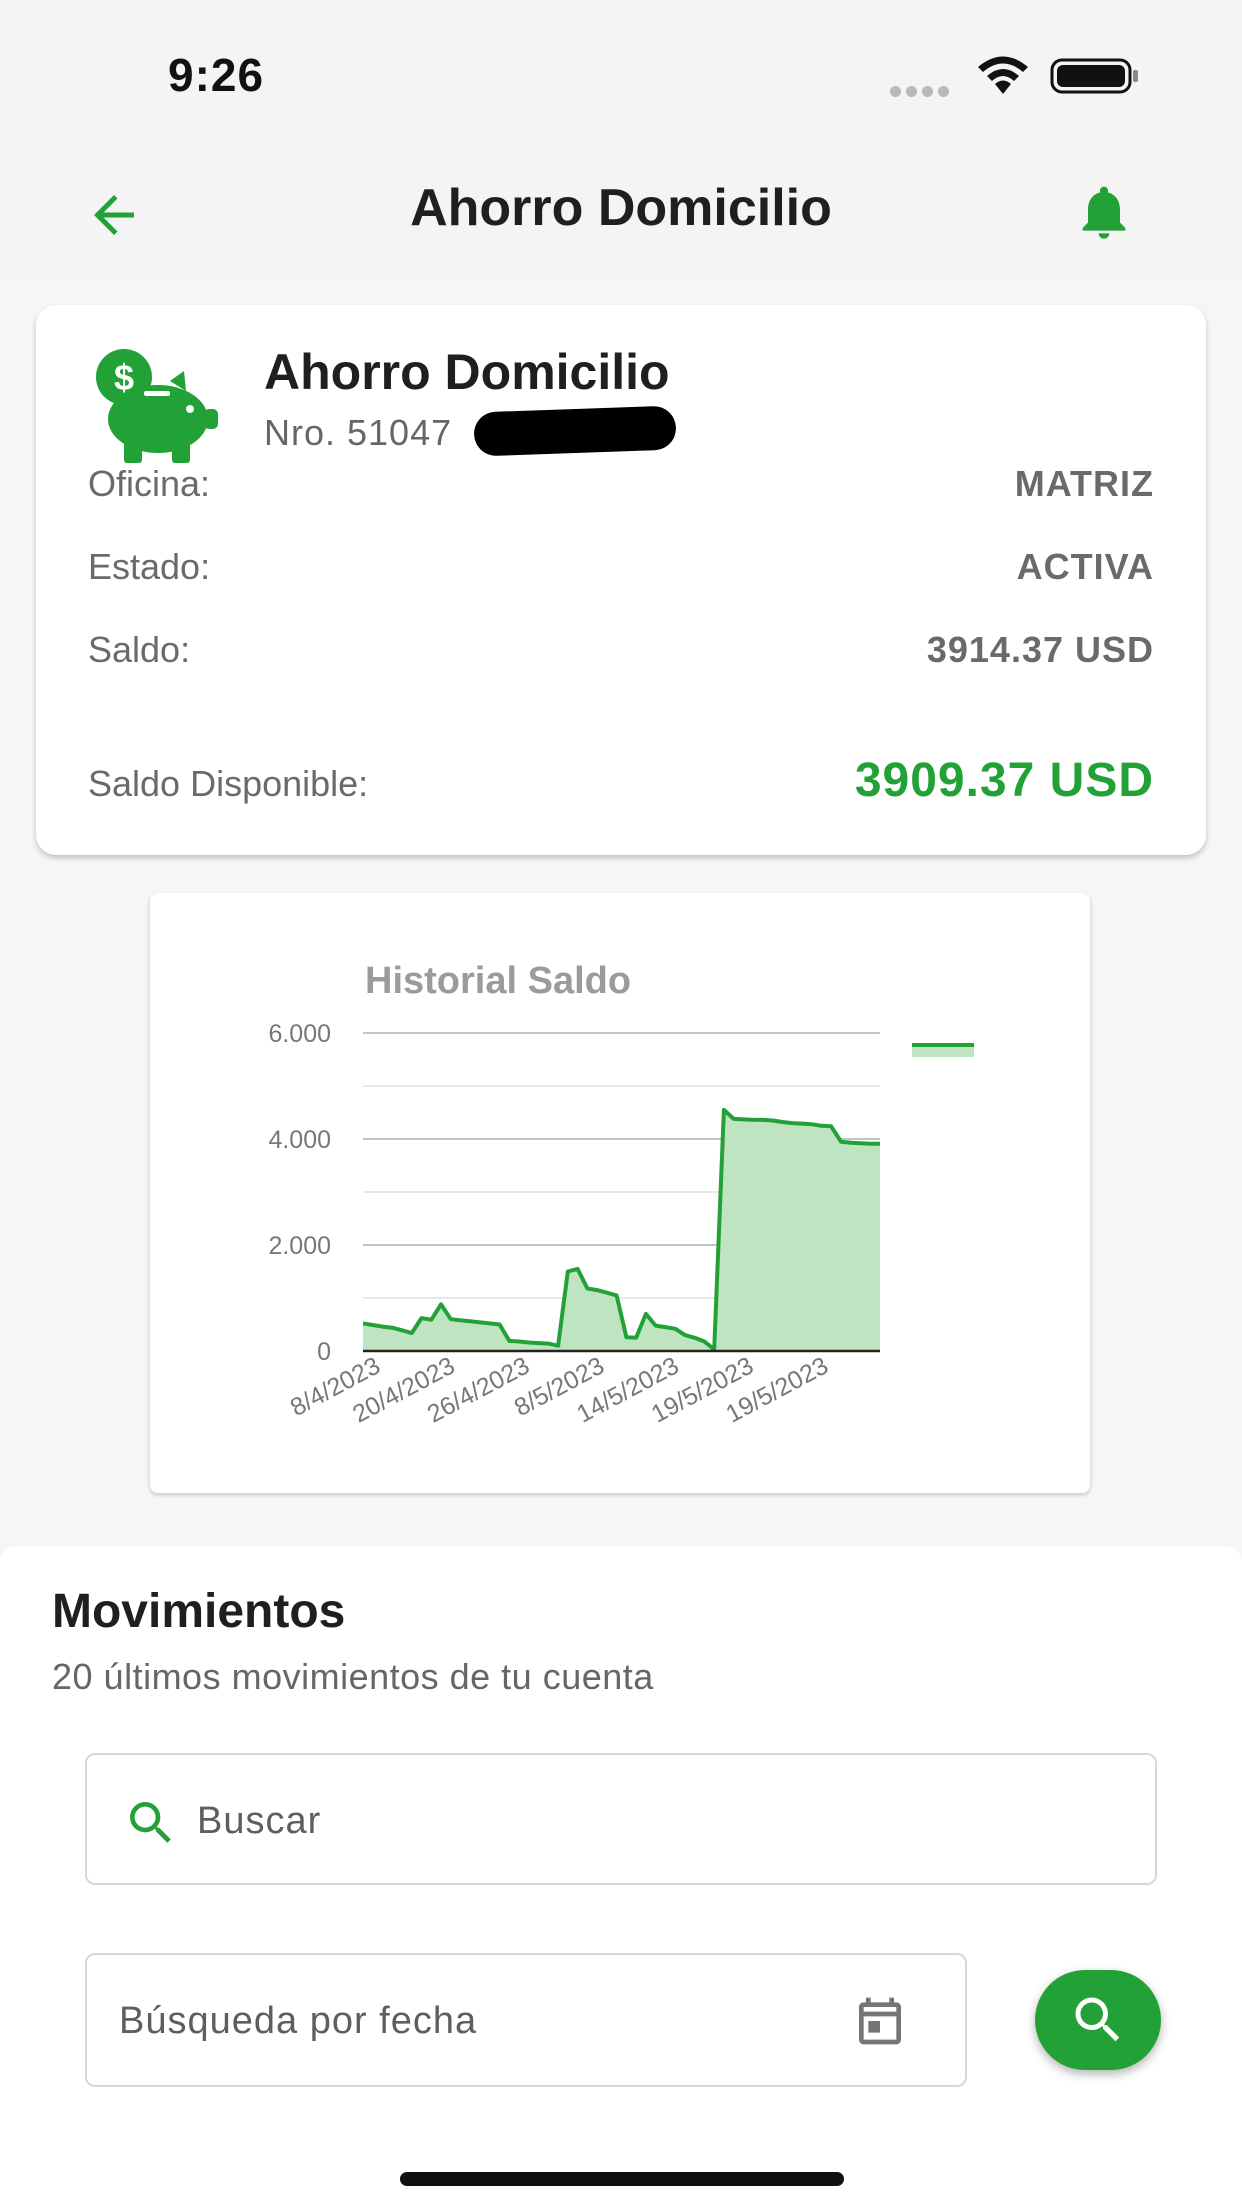 This screenshot has height=2208, width=1242. I want to click on y-tick-label: 0, so click(324, 1352).